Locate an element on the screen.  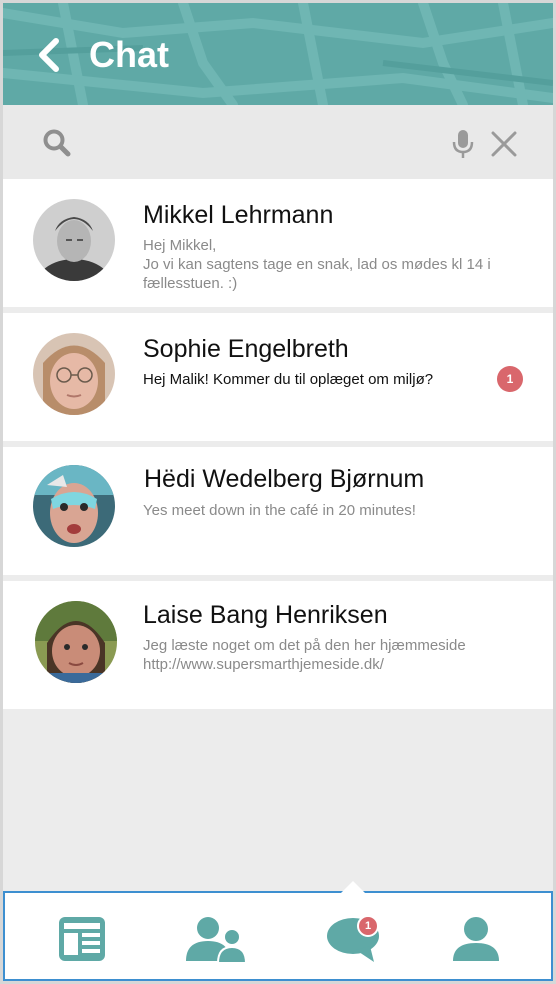
header: Chat is located at coordinates (278, 54).